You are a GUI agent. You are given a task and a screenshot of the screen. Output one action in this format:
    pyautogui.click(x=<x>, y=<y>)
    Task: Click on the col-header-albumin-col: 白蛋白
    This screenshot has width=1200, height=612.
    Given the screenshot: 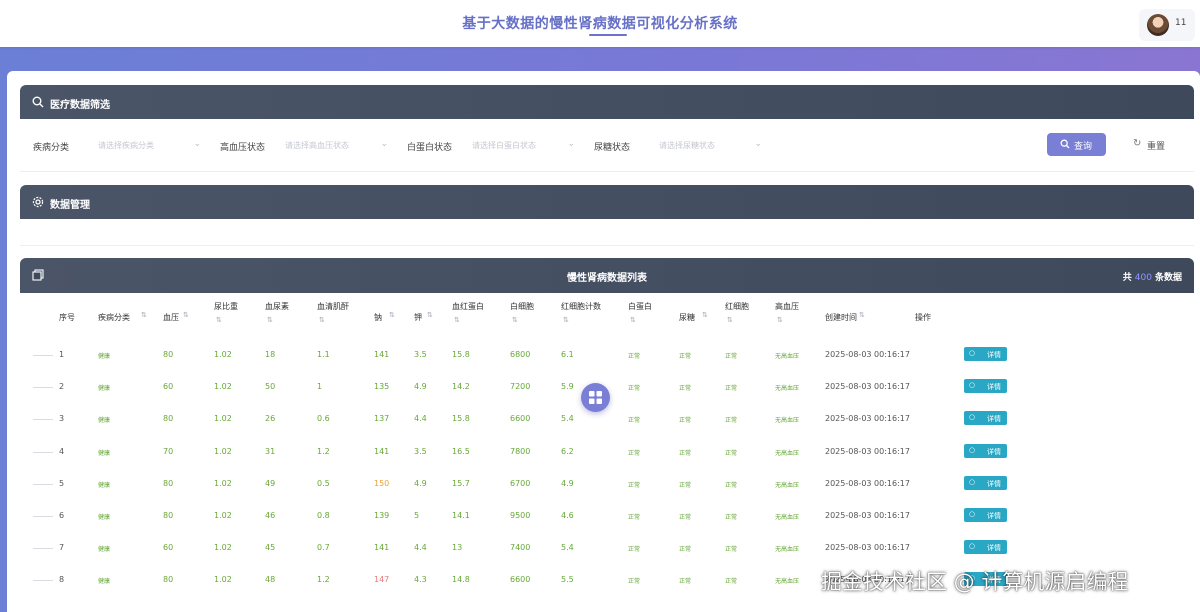 What is the action you would take?
    pyautogui.click(x=640, y=306)
    